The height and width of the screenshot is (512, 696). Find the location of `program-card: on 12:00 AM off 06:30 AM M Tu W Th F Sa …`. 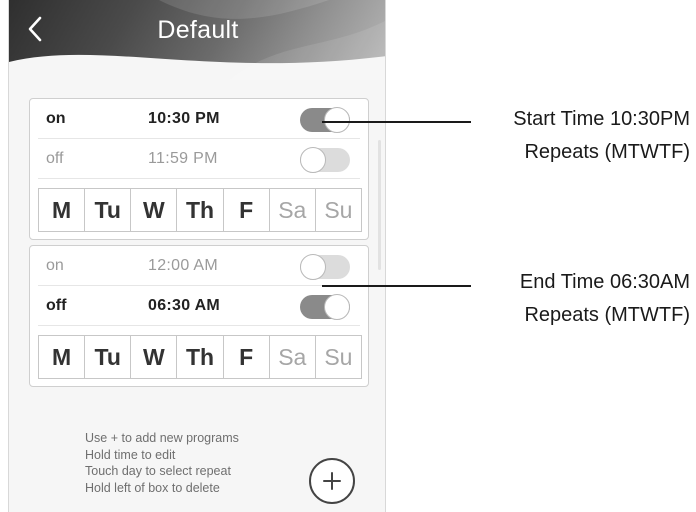

program-card: on 12:00 AM off 06:30 AM M Tu W Th F Sa … is located at coordinates (199, 316).